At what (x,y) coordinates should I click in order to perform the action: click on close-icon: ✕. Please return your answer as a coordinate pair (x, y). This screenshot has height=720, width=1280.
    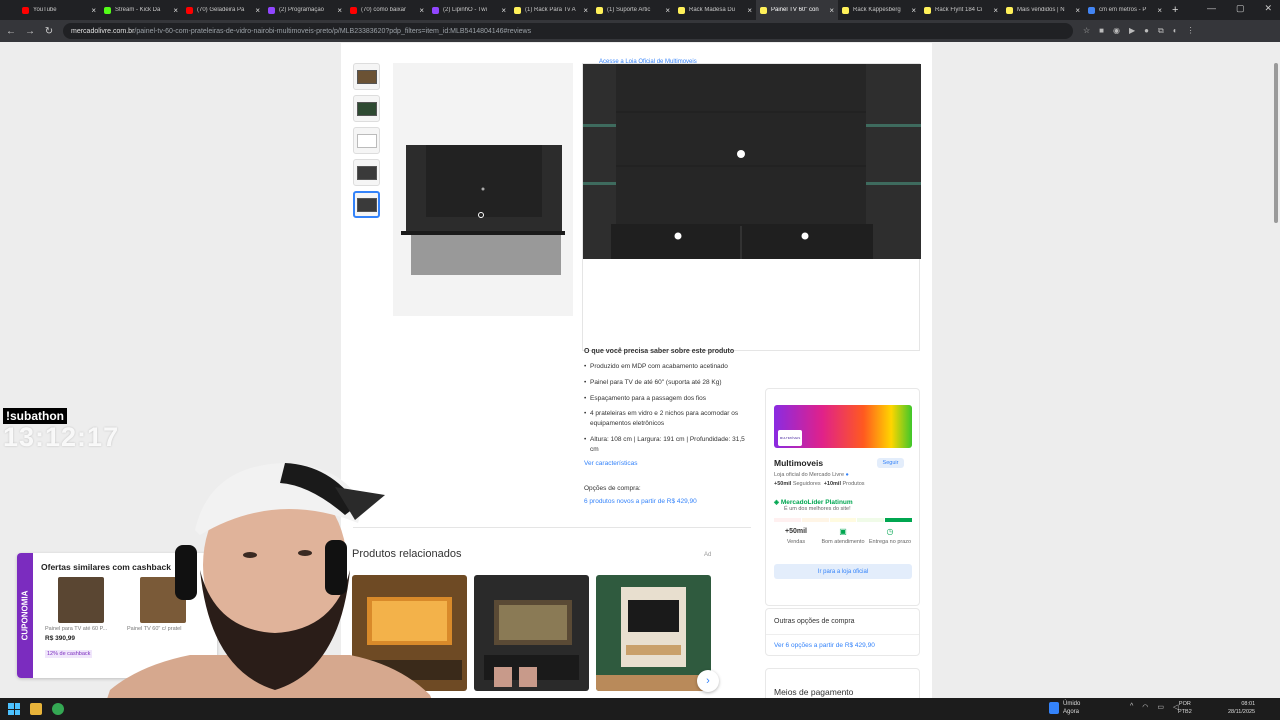
    Looking at the image, I should click on (1268, 8).